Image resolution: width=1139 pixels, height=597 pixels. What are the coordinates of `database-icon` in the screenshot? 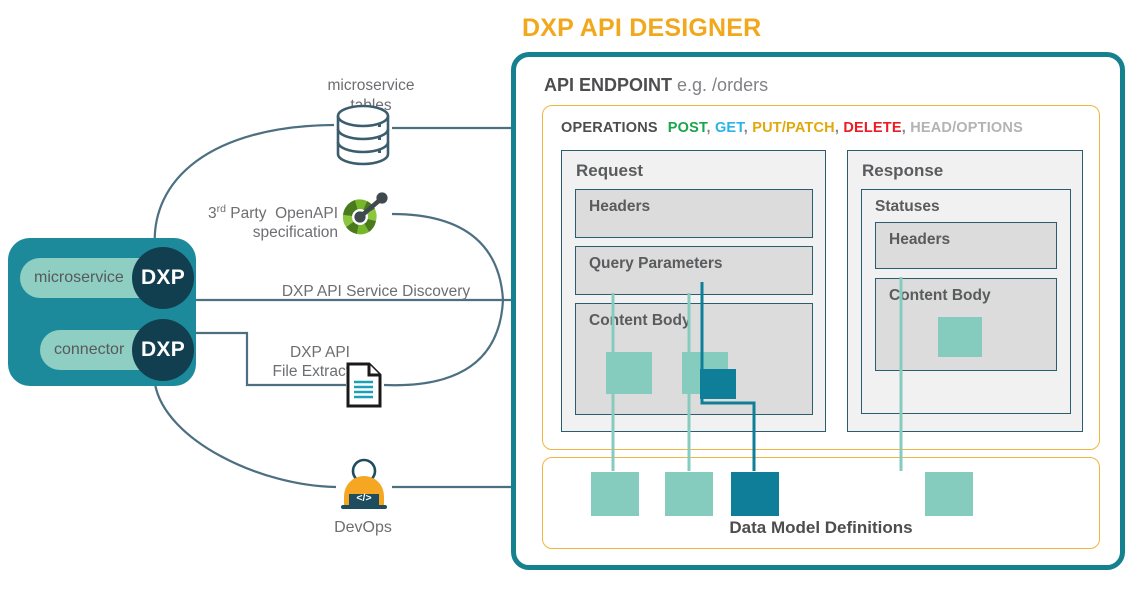 It's located at (363, 137).